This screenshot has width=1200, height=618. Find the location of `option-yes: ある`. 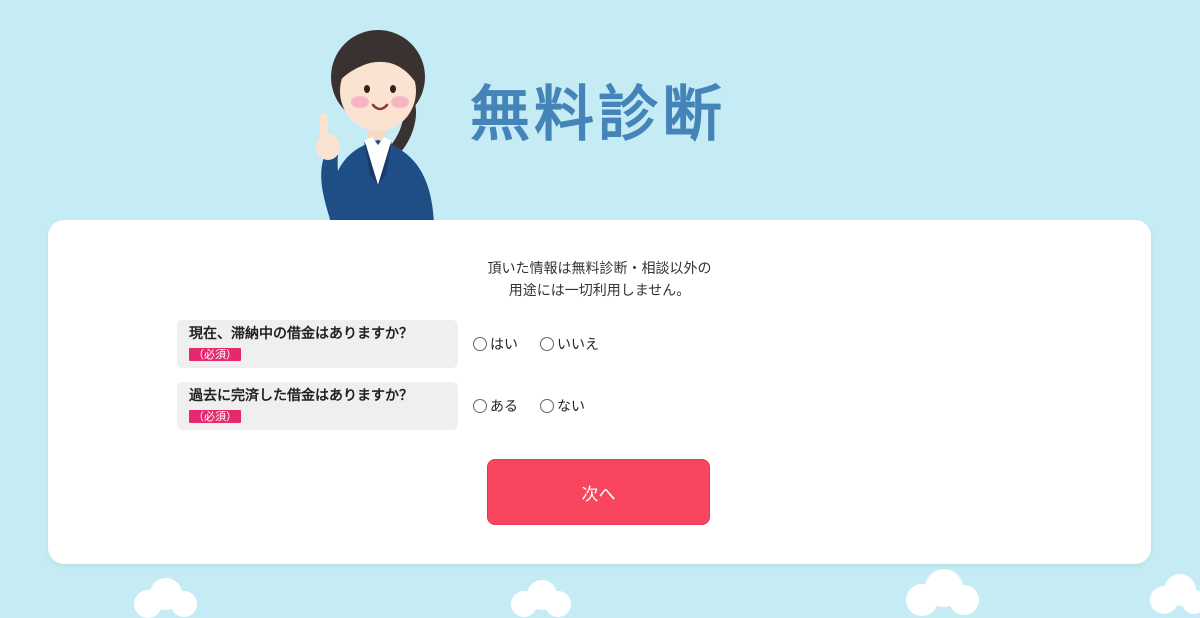

option-yes: ある is located at coordinates (495, 406).